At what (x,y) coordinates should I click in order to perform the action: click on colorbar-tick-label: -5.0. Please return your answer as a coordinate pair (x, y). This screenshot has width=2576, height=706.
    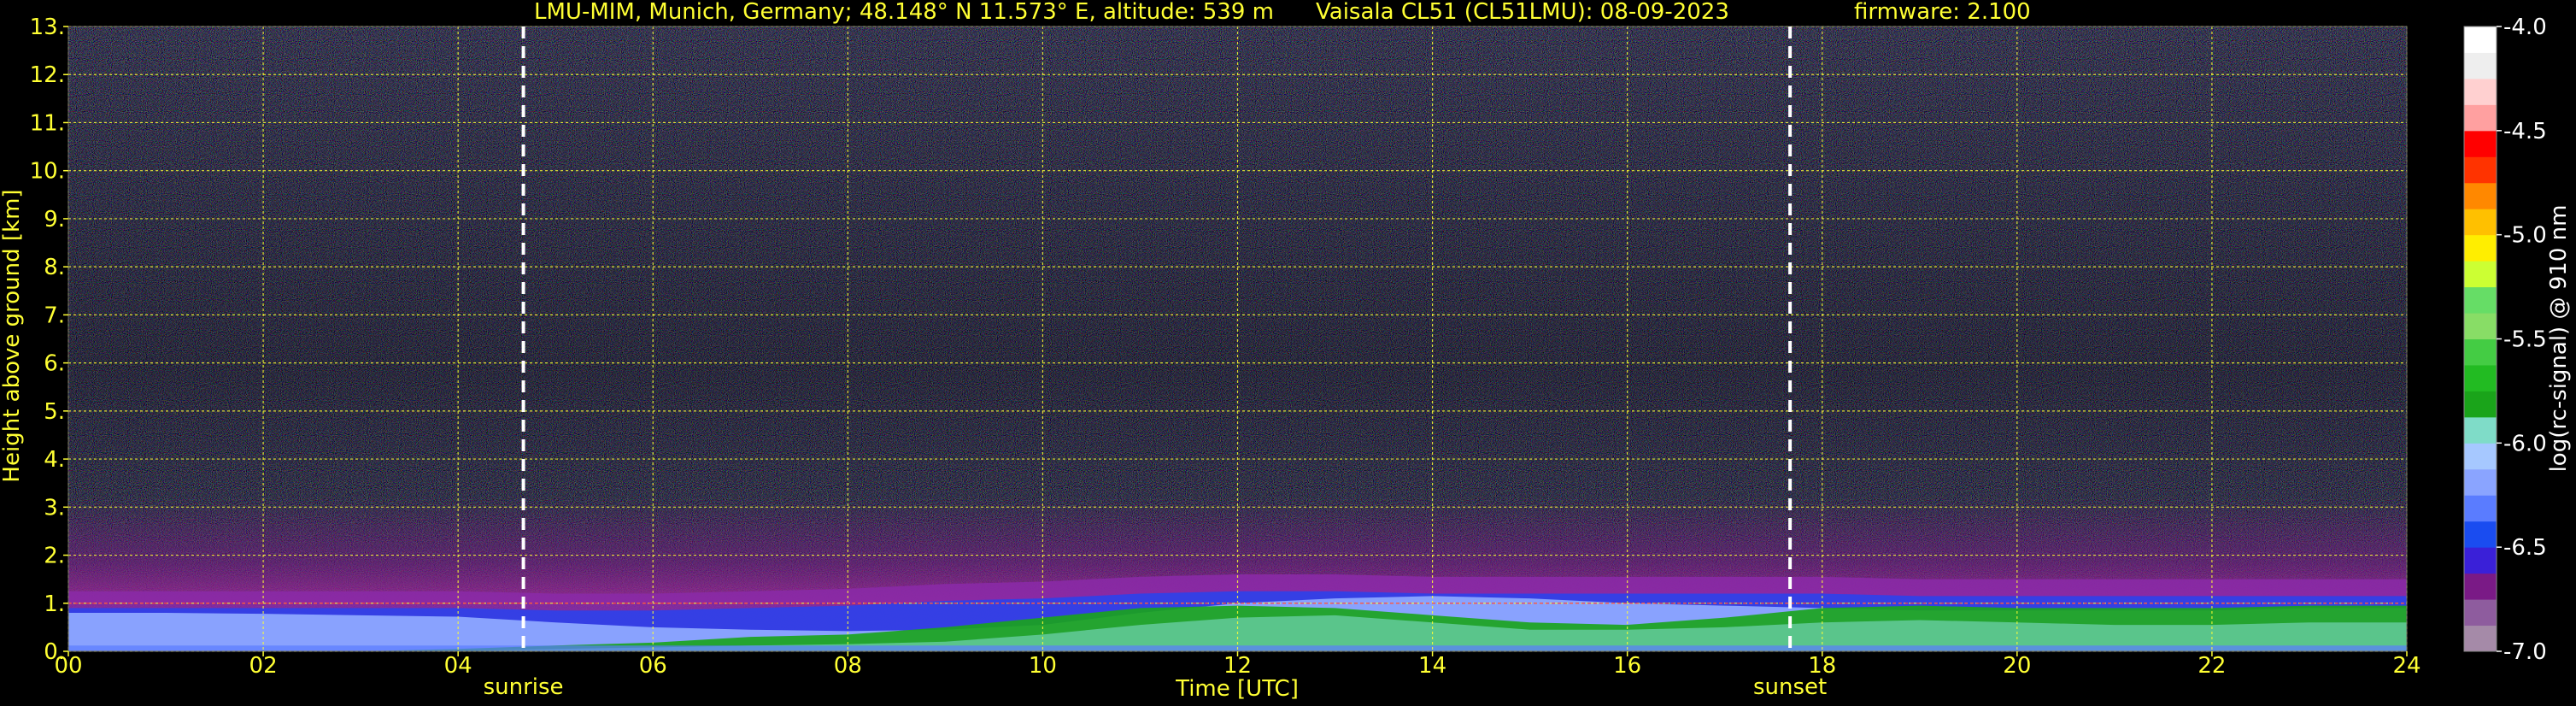
    Looking at the image, I should click on (2525, 236).